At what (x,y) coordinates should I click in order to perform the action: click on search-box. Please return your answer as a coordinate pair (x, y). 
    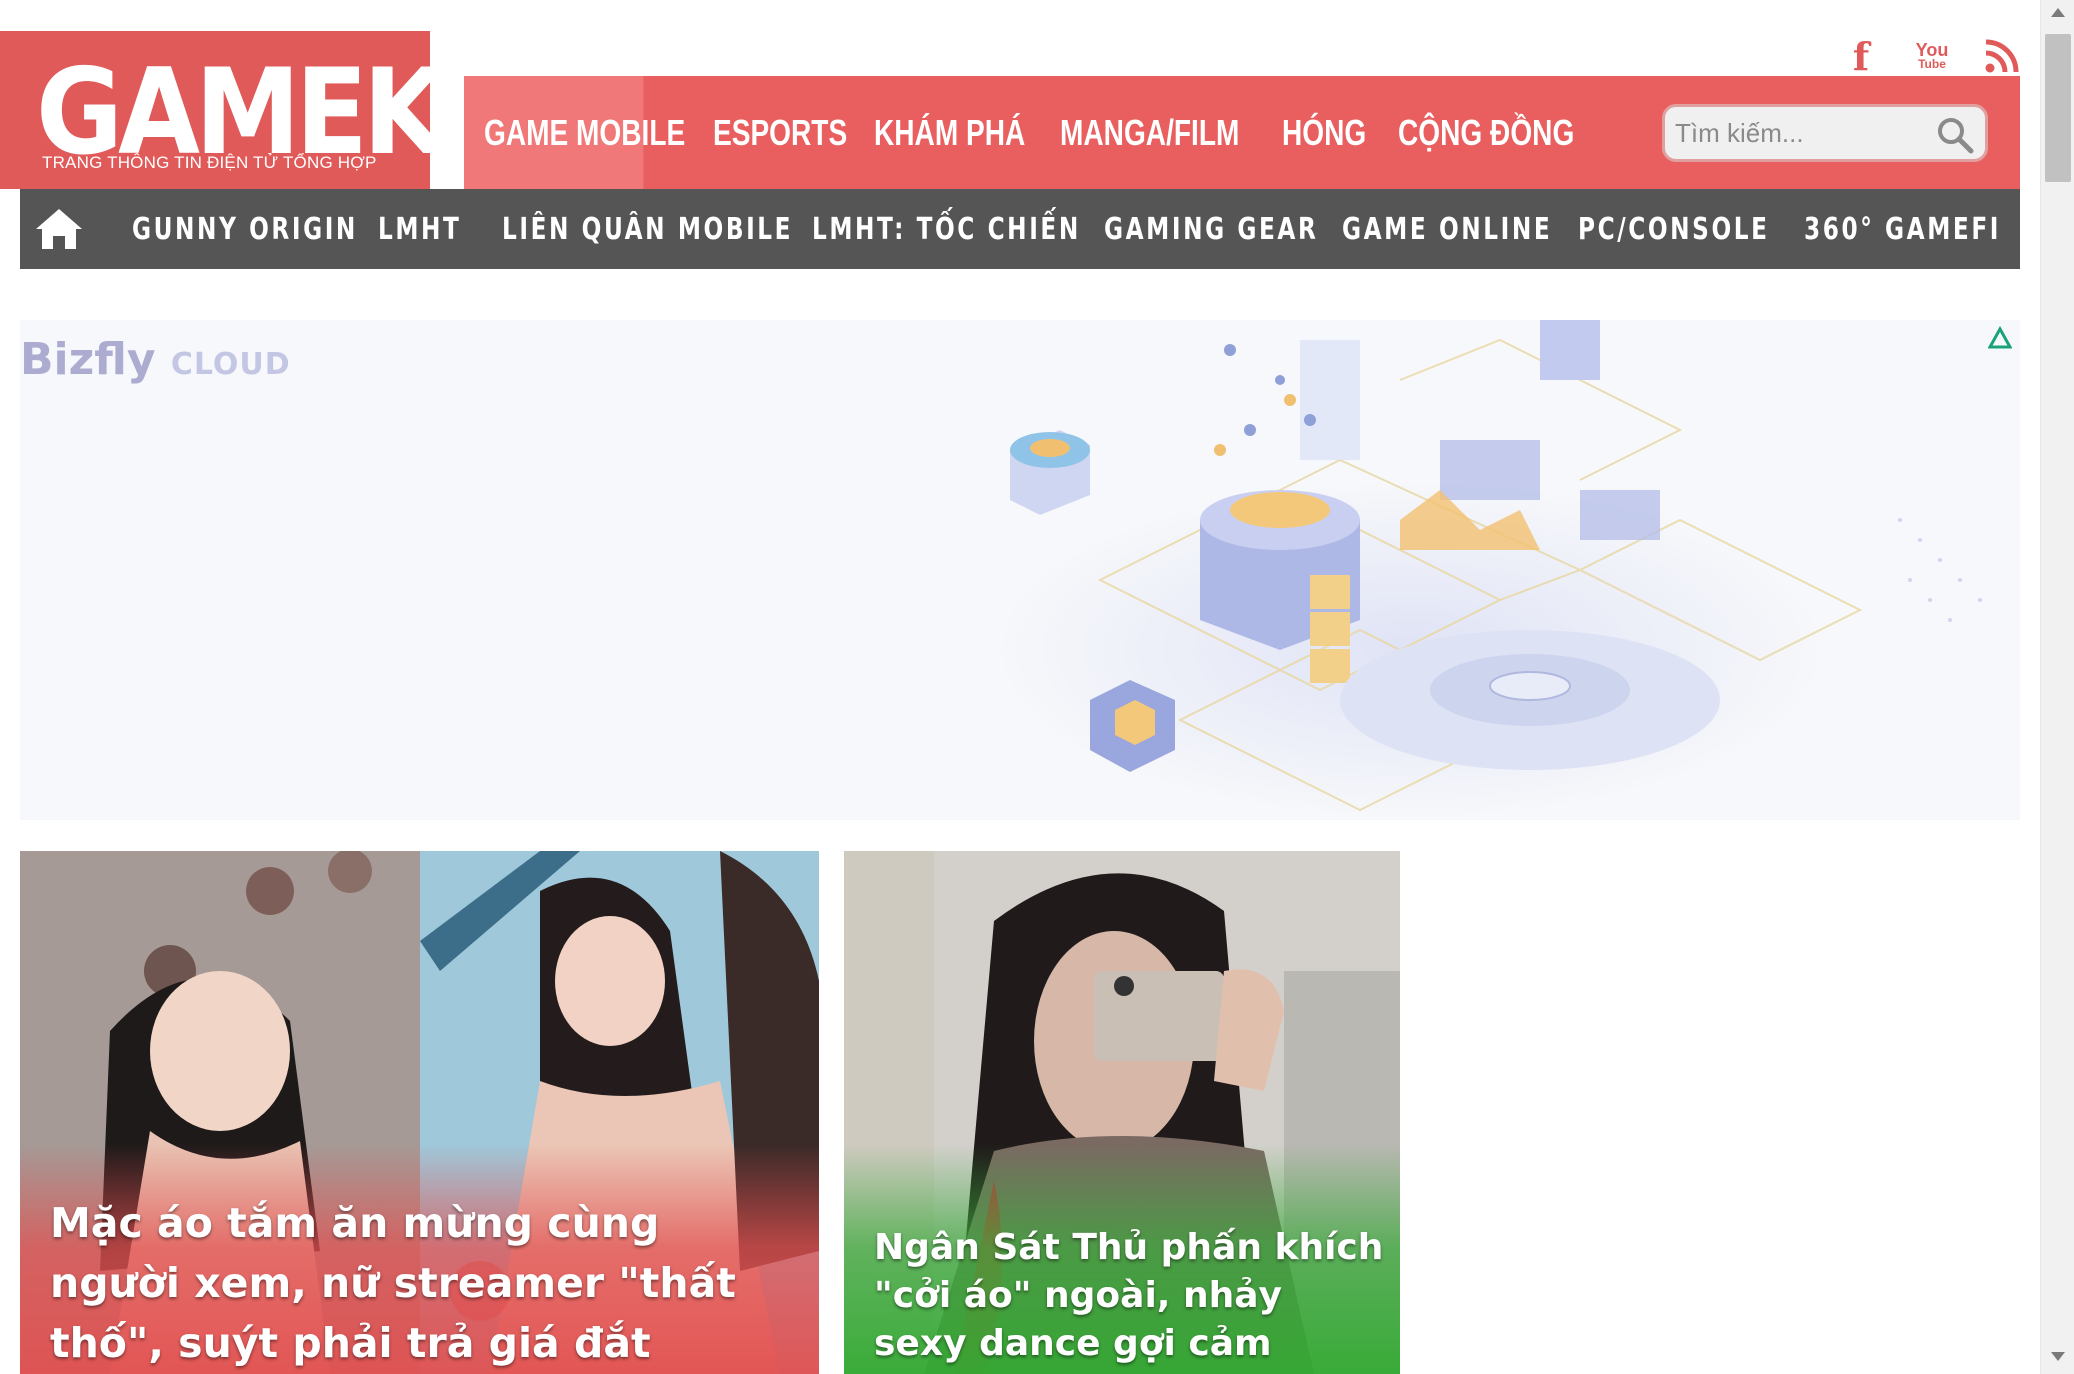
    Looking at the image, I should click on (1825, 133).